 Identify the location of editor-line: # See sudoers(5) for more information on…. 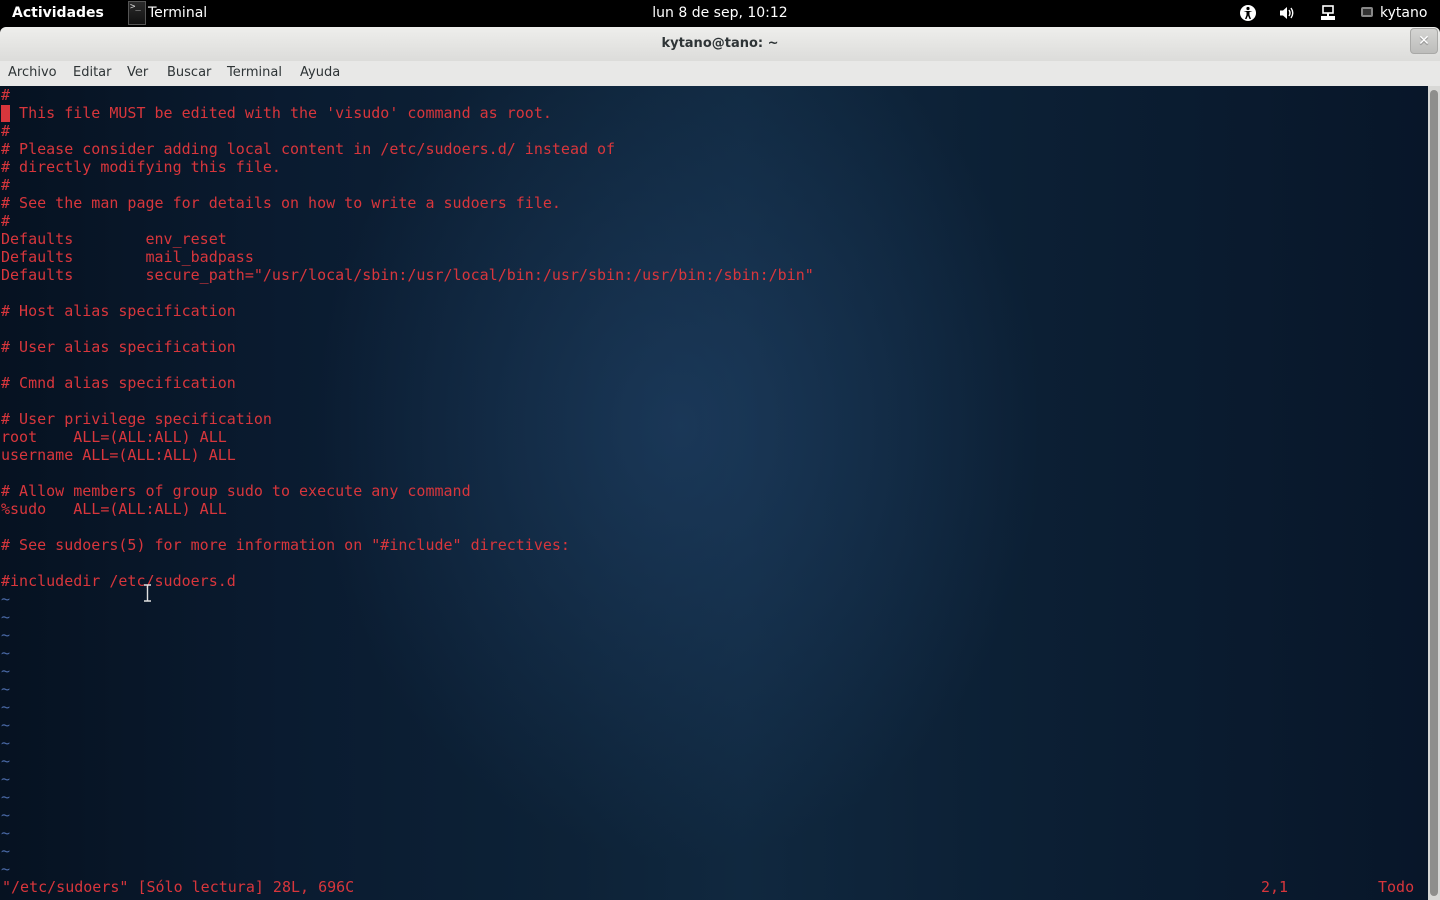
(285, 545).